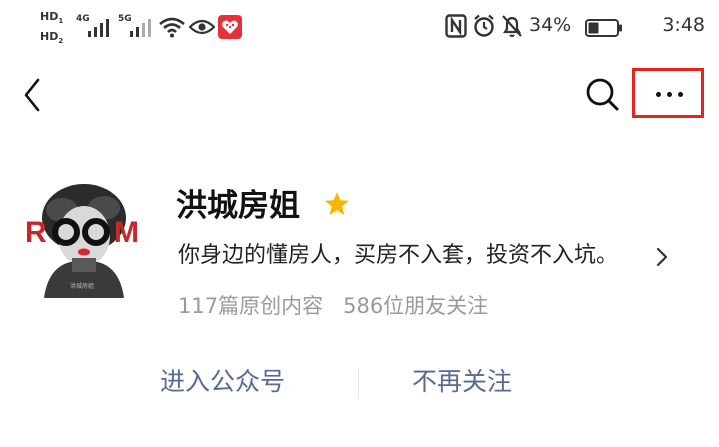 This screenshot has width=719, height=447. What do you see at coordinates (138, 27) in the screenshot?
I see `signal-2-icon: 5G` at bounding box center [138, 27].